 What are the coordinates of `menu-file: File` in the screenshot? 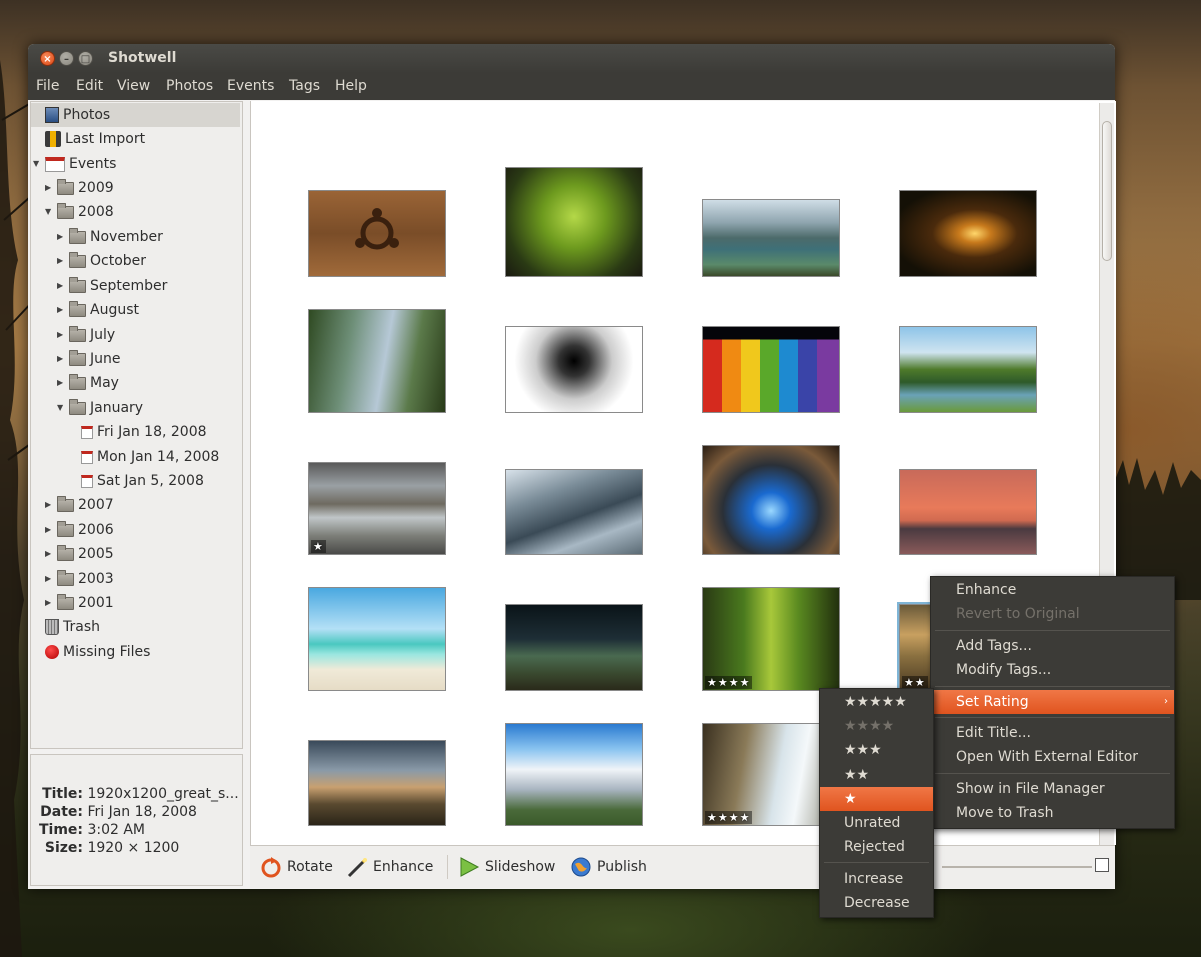 It's located at (47, 86).